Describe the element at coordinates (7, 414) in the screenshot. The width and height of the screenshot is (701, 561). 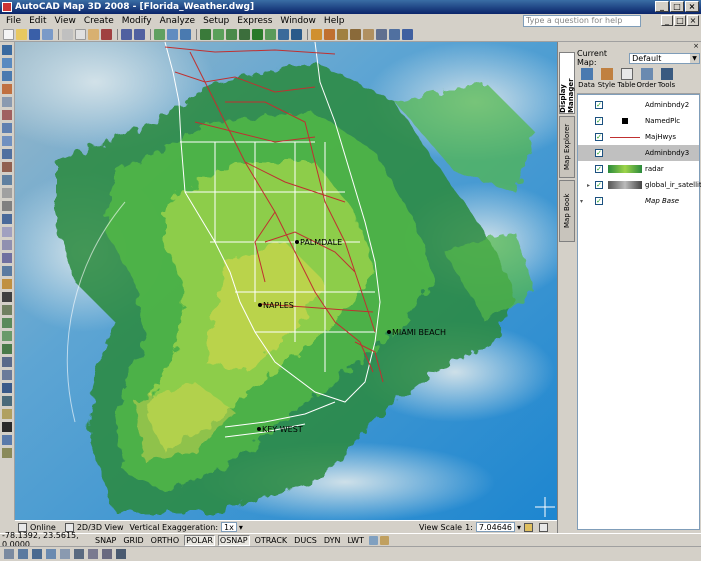
I see `stretch-icon` at that location.